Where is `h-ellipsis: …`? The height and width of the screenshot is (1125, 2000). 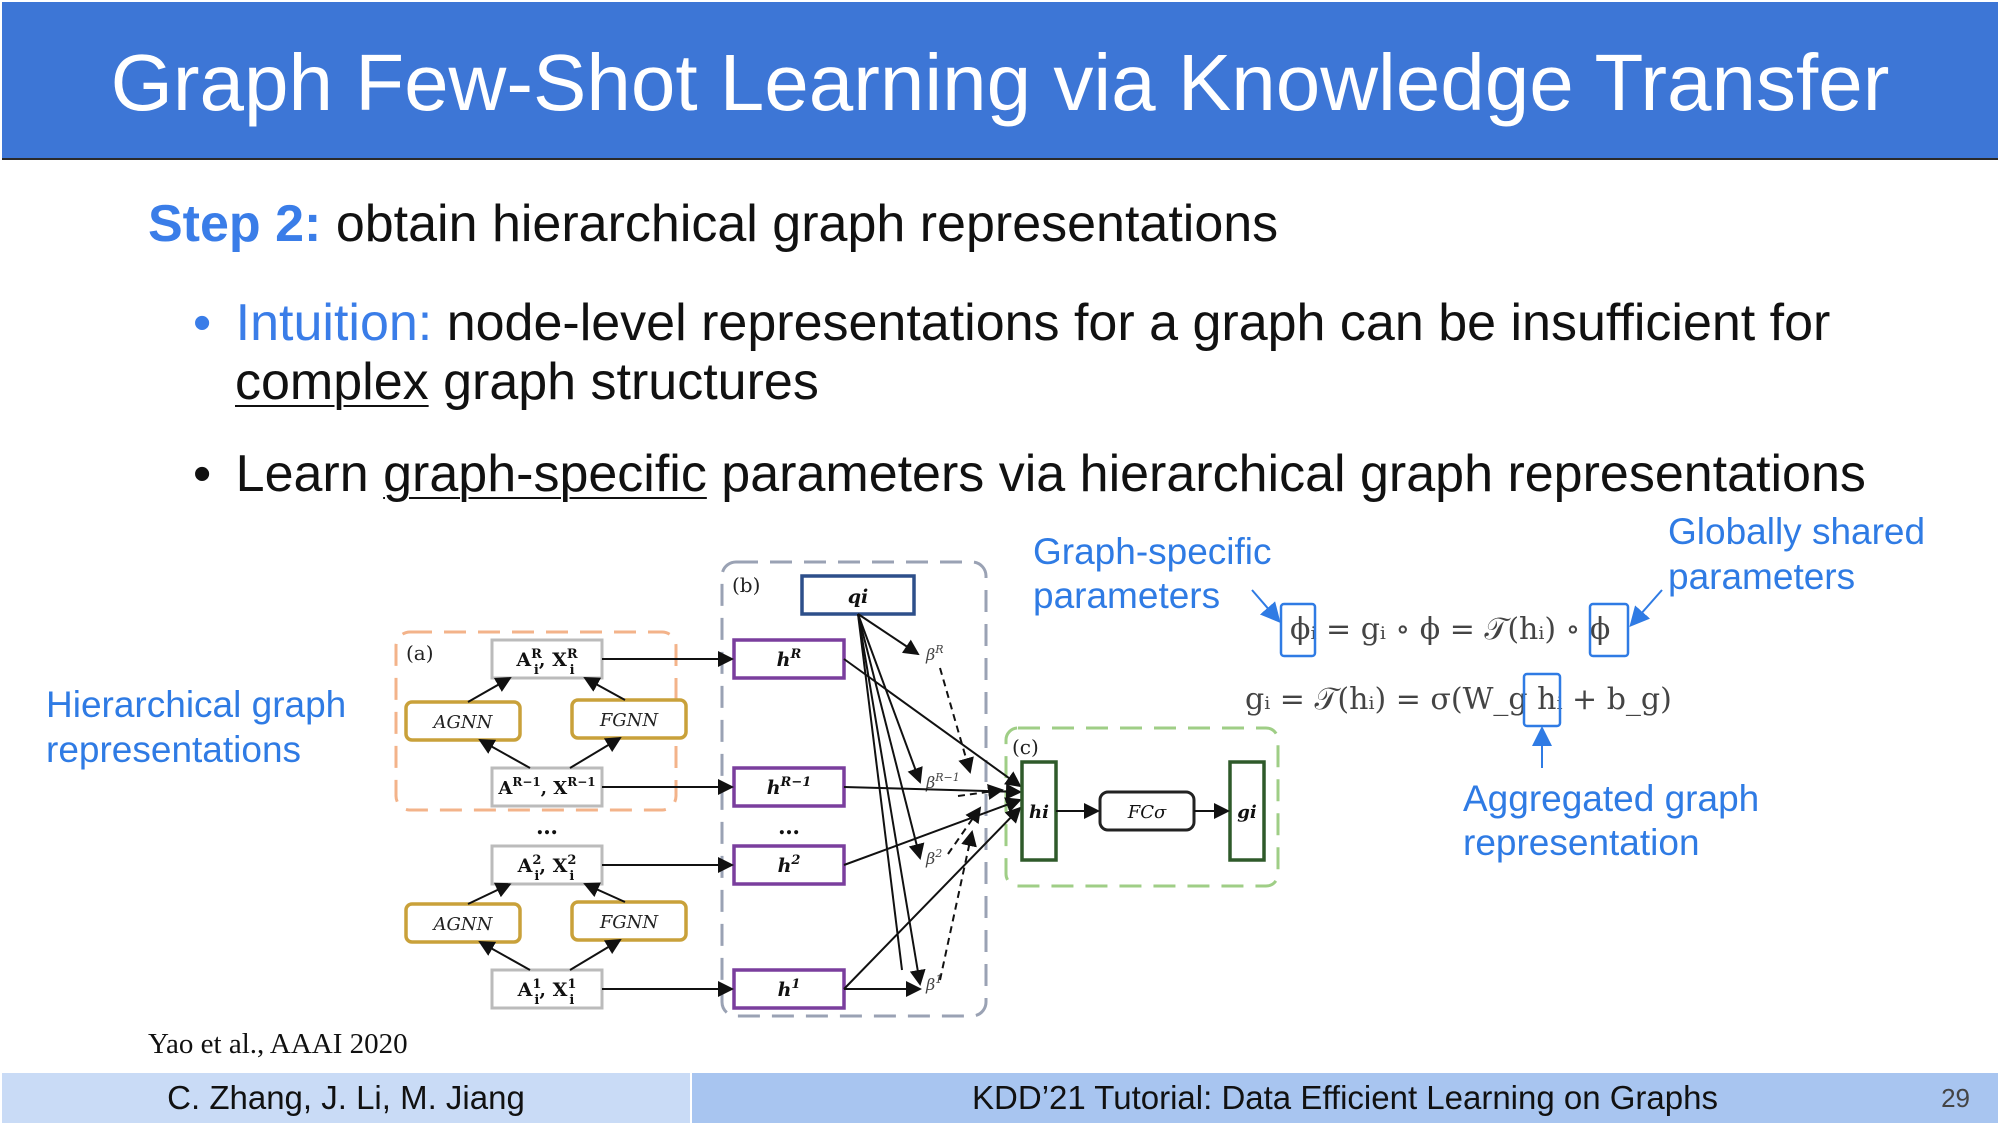 h-ellipsis: … is located at coordinates (789, 827).